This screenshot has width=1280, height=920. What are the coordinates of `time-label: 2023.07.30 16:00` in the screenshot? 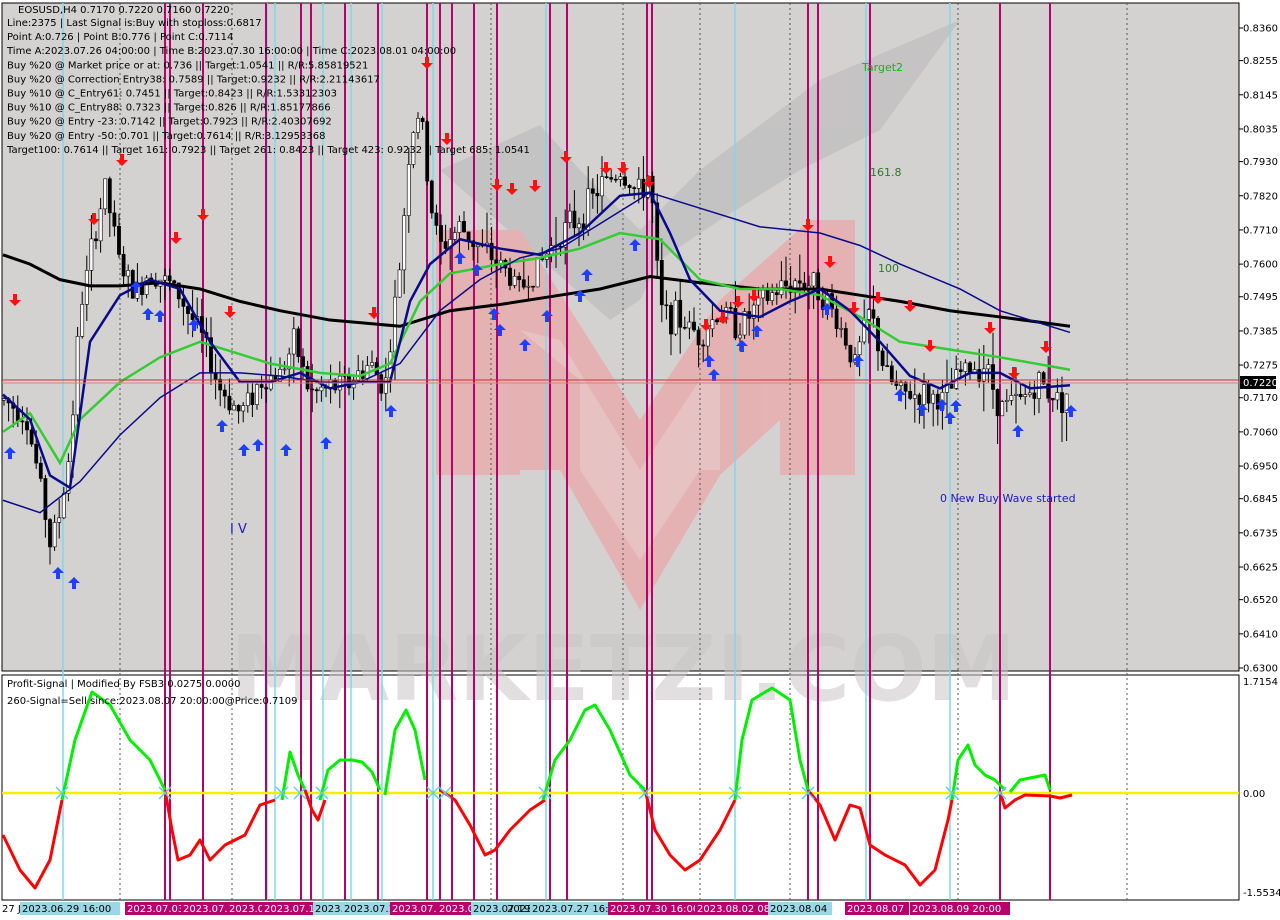 It's located at (654, 909).